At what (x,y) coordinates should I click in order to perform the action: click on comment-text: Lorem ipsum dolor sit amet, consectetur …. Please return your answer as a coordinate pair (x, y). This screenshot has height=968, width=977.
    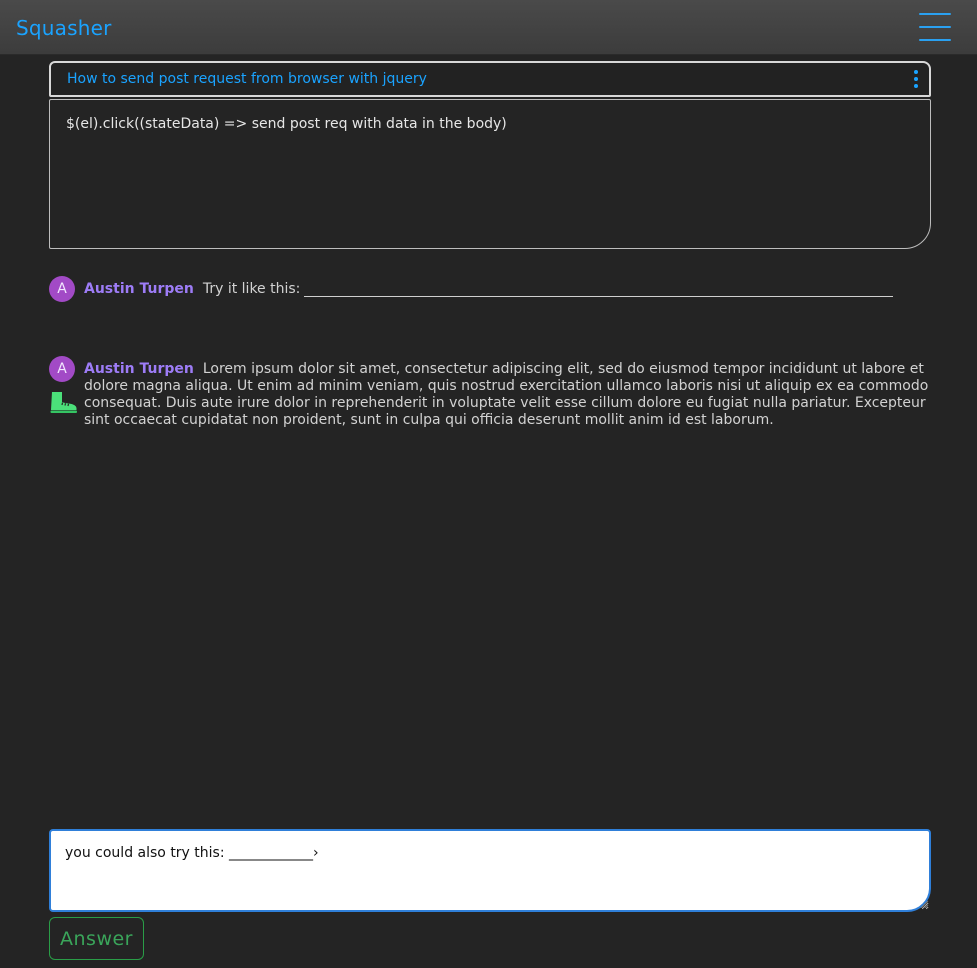
    Looking at the image, I should click on (506, 394).